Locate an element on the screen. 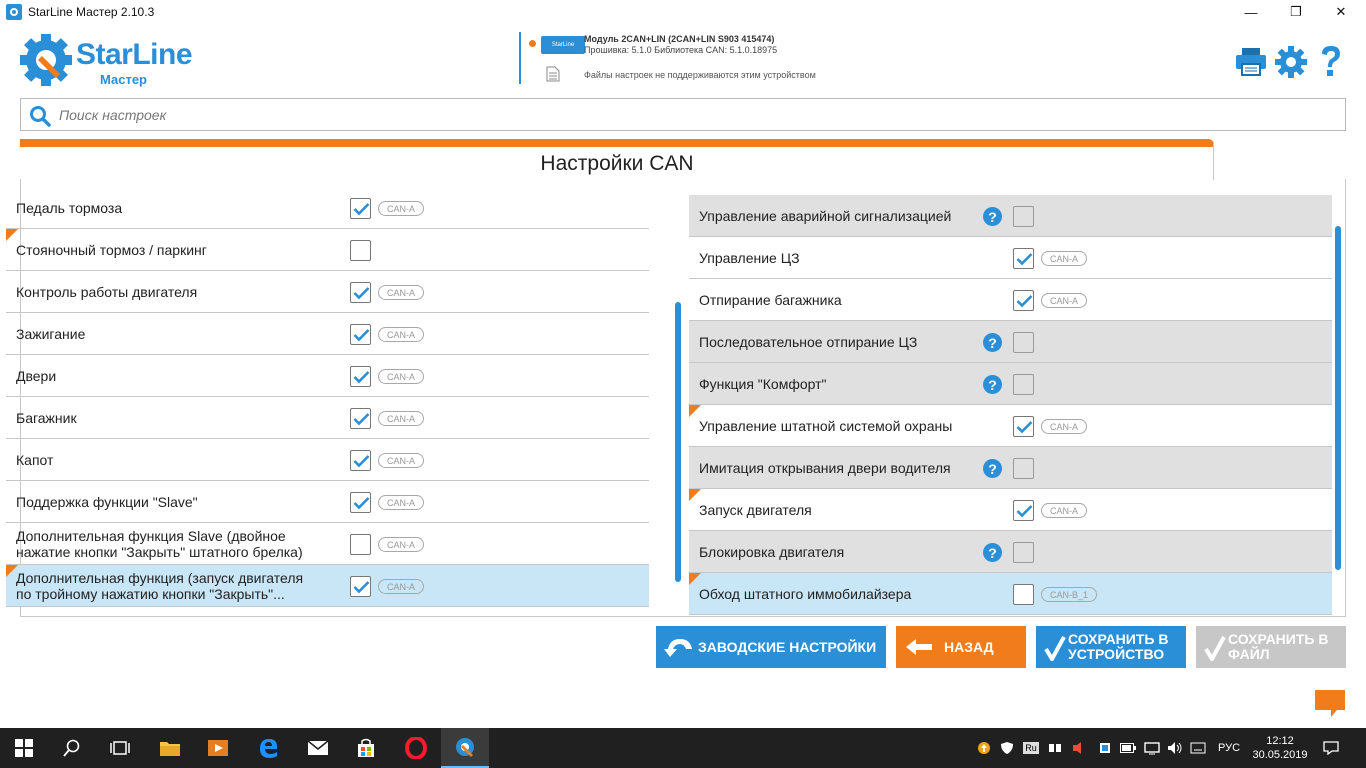  taskbar-search-button is located at coordinates (72, 748).